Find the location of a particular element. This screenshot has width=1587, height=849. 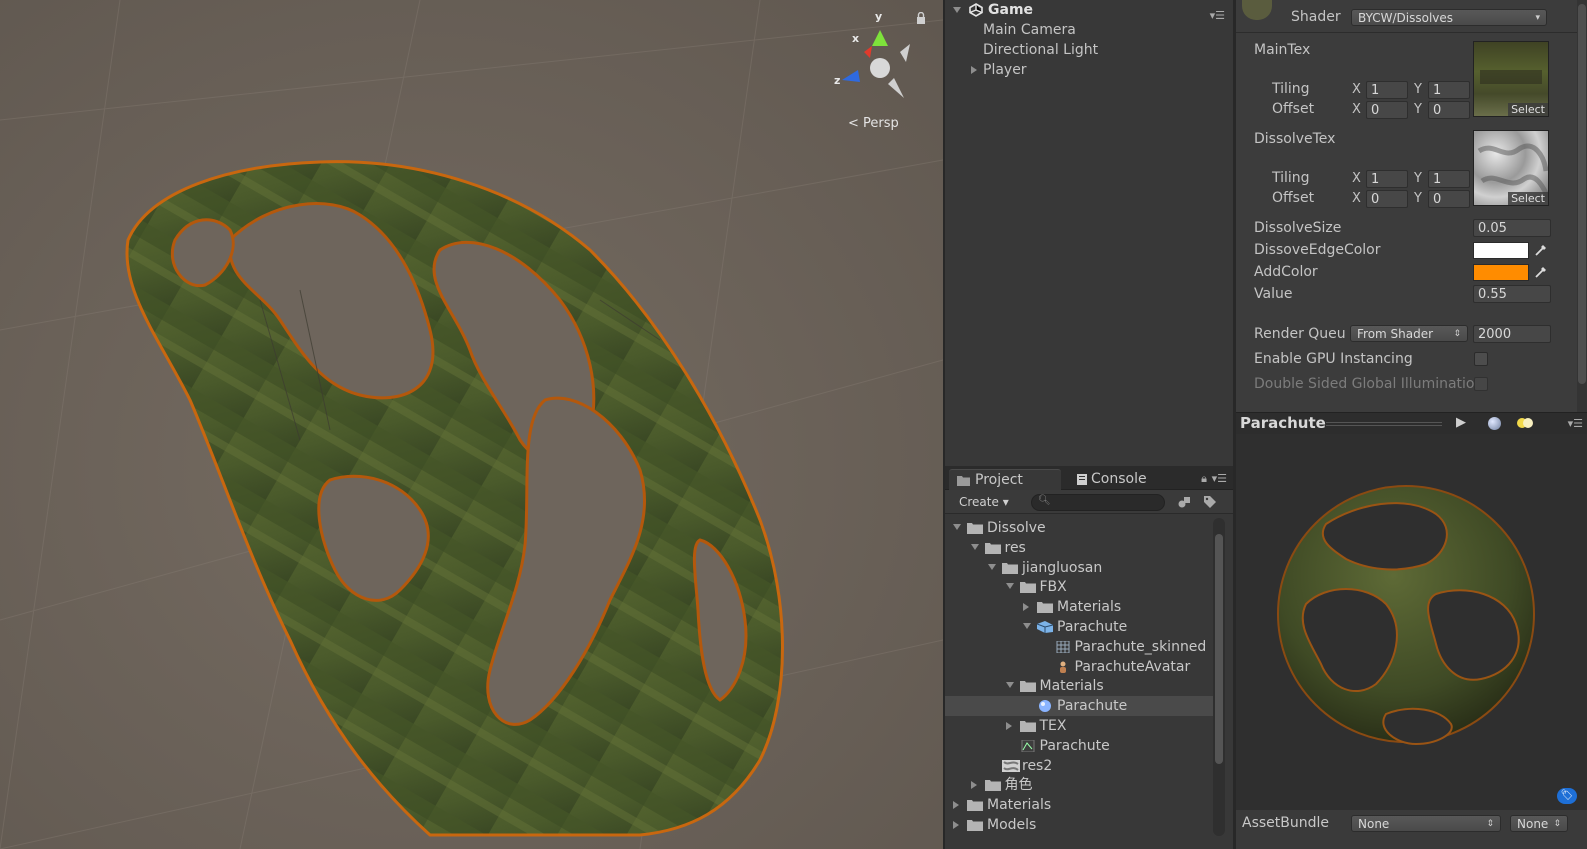

hierarchy-item-main-camera: Main Camera is located at coordinates (1089, 30).